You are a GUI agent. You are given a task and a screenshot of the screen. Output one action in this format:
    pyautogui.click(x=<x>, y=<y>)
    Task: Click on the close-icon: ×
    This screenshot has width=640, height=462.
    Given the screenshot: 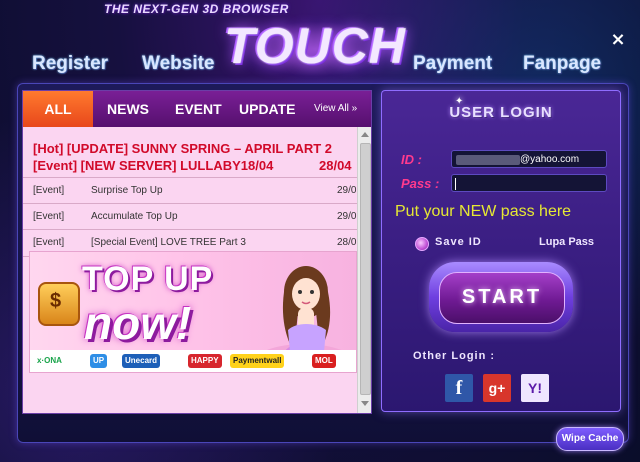 What is the action you would take?
    pyautogui.click(x=618, y=40)
    